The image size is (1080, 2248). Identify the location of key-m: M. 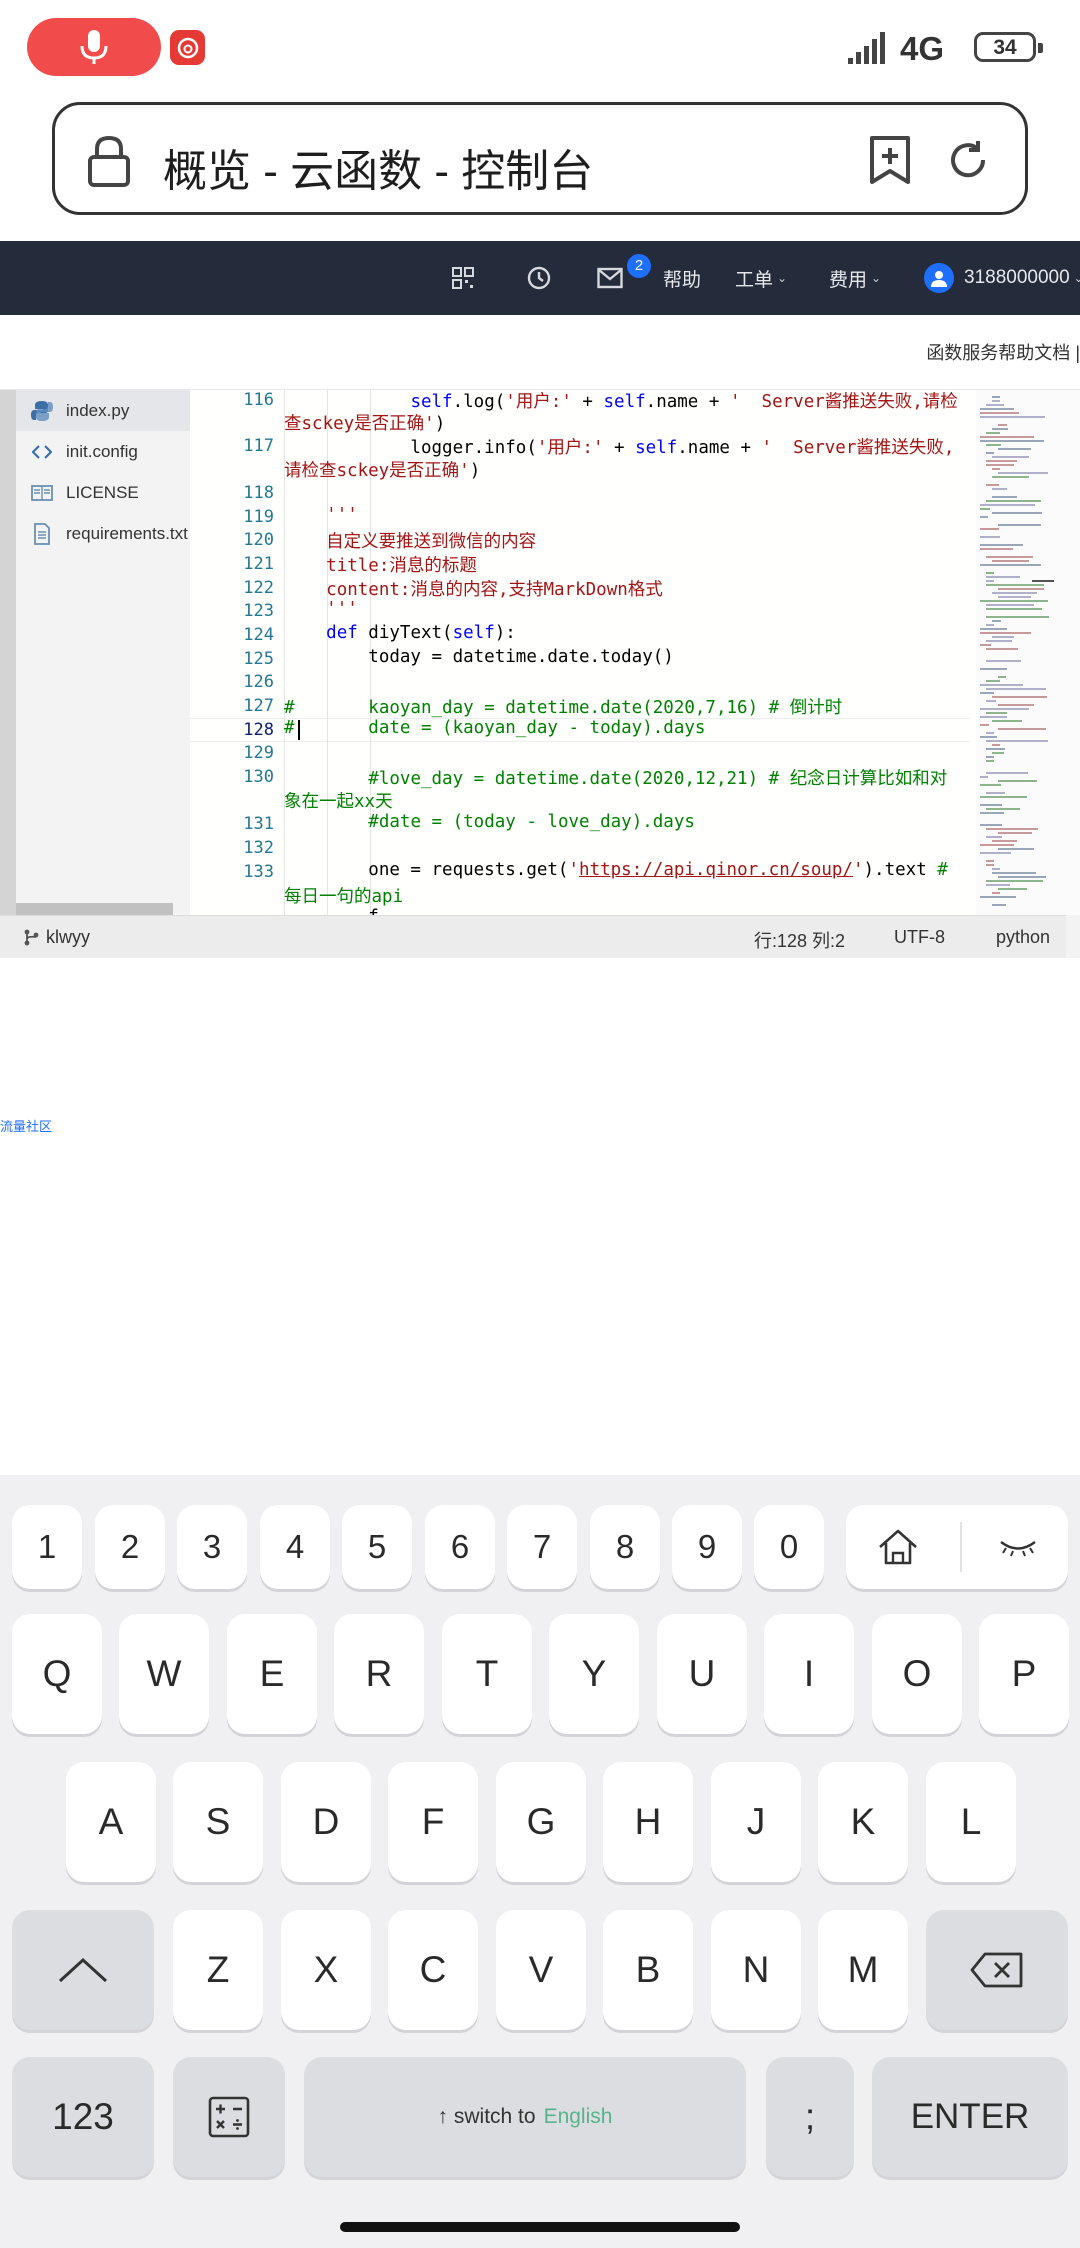
(863, 1970).